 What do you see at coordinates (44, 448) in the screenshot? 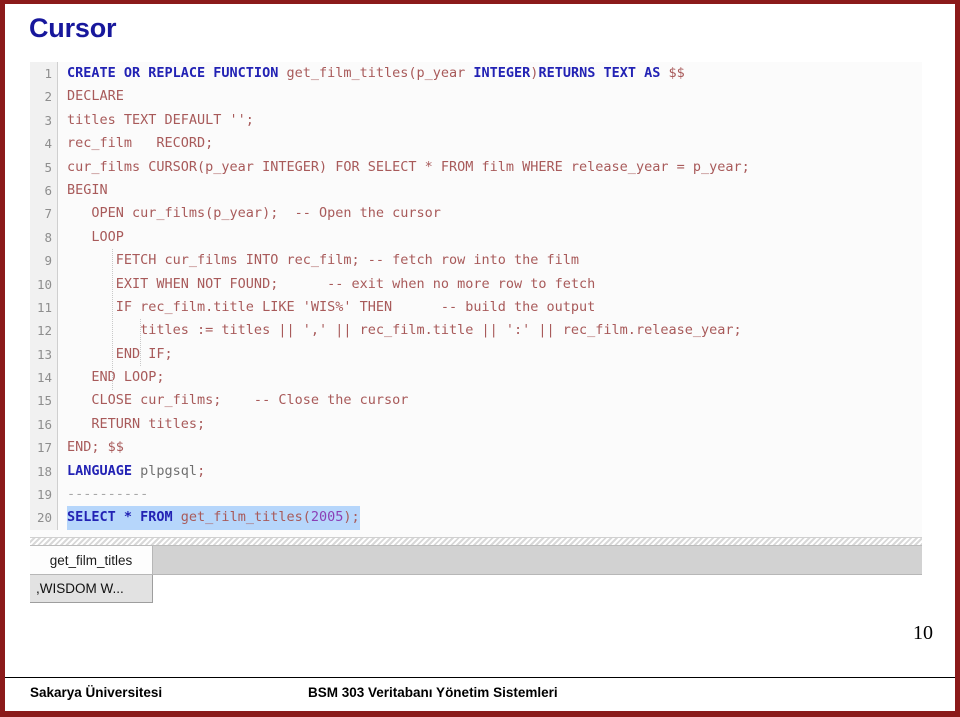
I see `line-number: 17` at bounding box center [44, 448].